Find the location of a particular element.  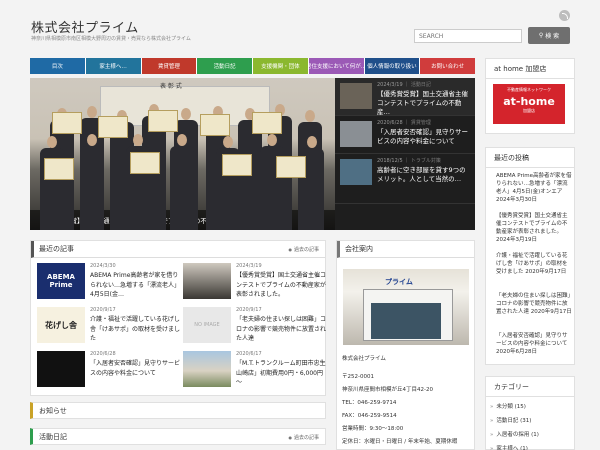

category-item: 活動日記 (31) is located at coordinates (510, 420).